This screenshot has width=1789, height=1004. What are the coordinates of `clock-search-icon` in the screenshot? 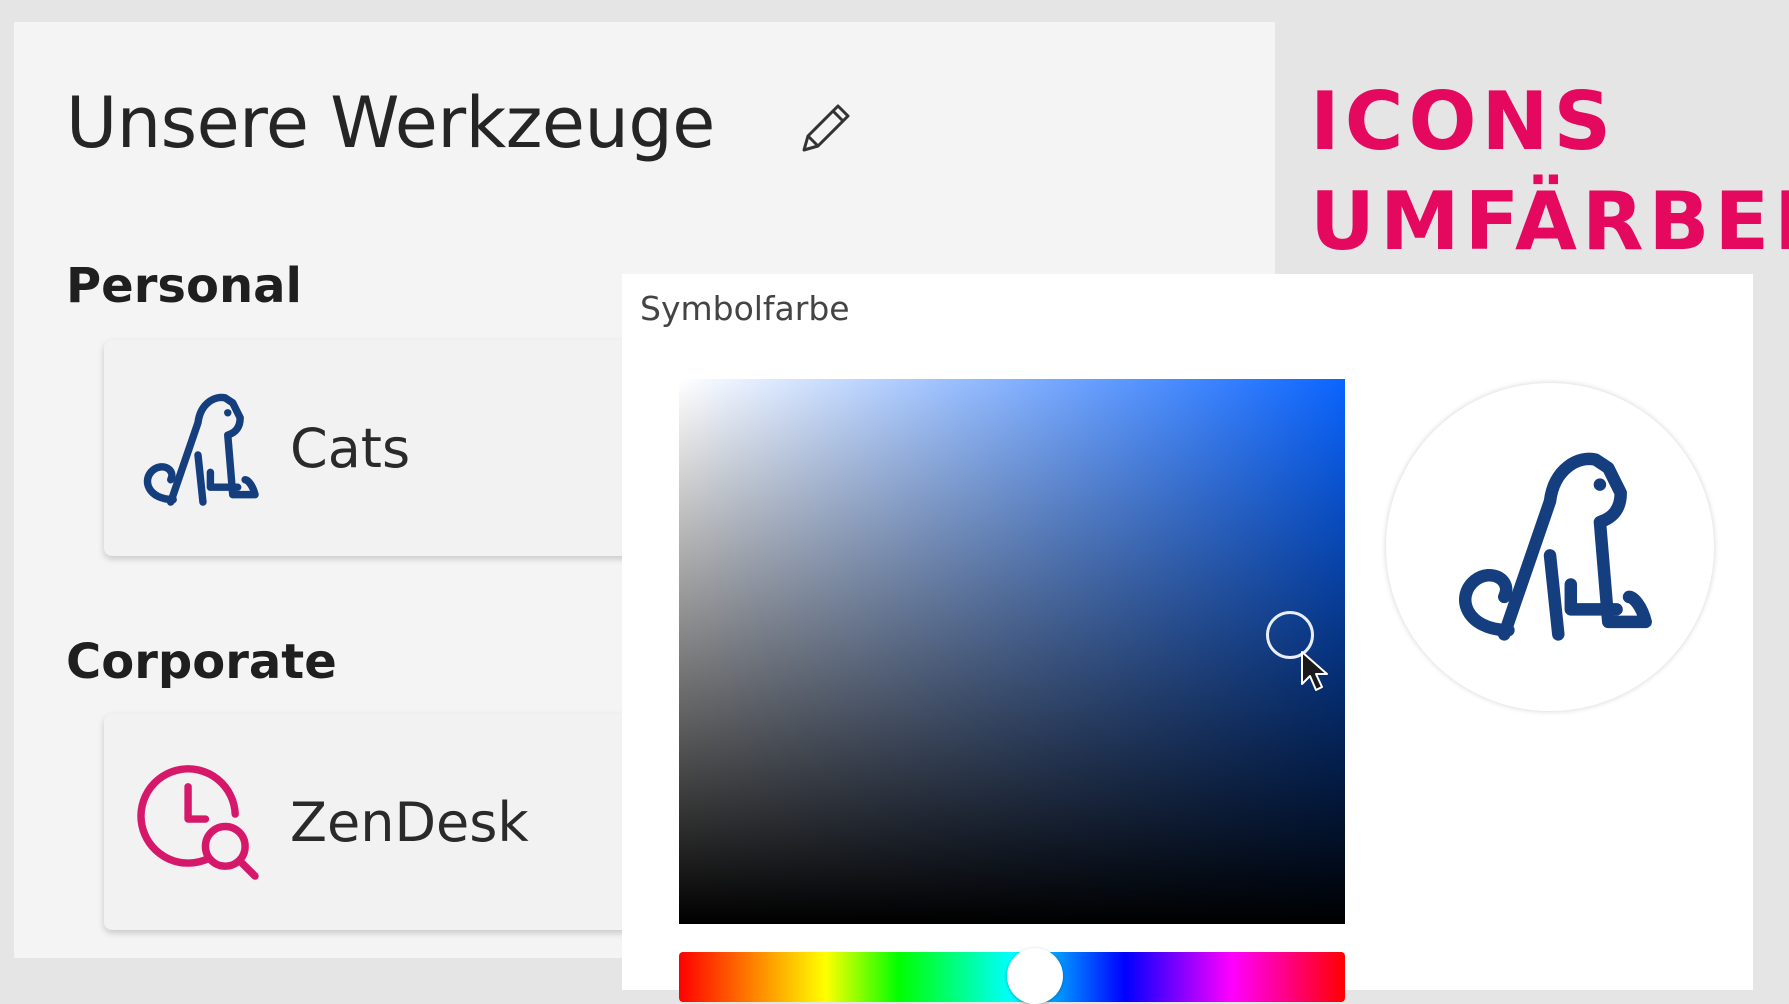 It's located at (198, 822).